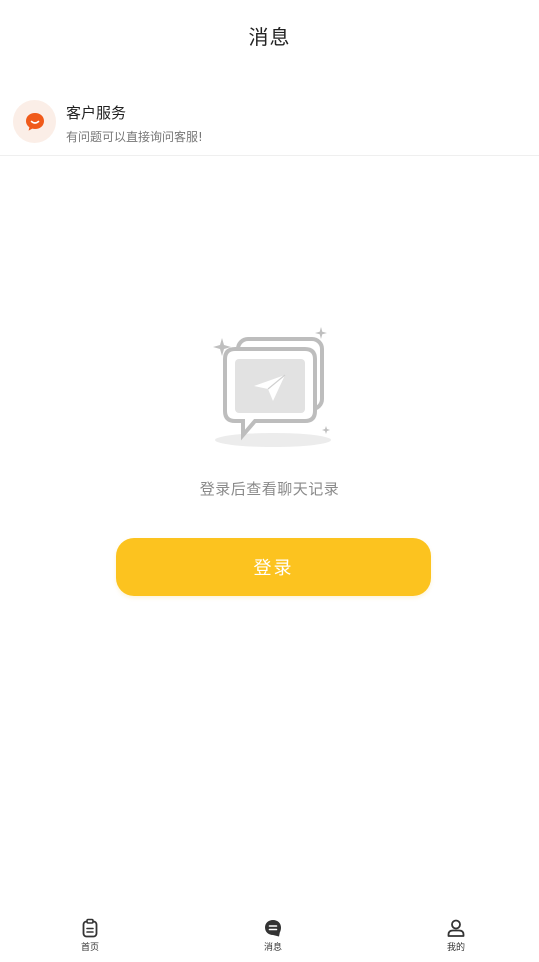  I want to click on header: 消息, so click(269, 33).